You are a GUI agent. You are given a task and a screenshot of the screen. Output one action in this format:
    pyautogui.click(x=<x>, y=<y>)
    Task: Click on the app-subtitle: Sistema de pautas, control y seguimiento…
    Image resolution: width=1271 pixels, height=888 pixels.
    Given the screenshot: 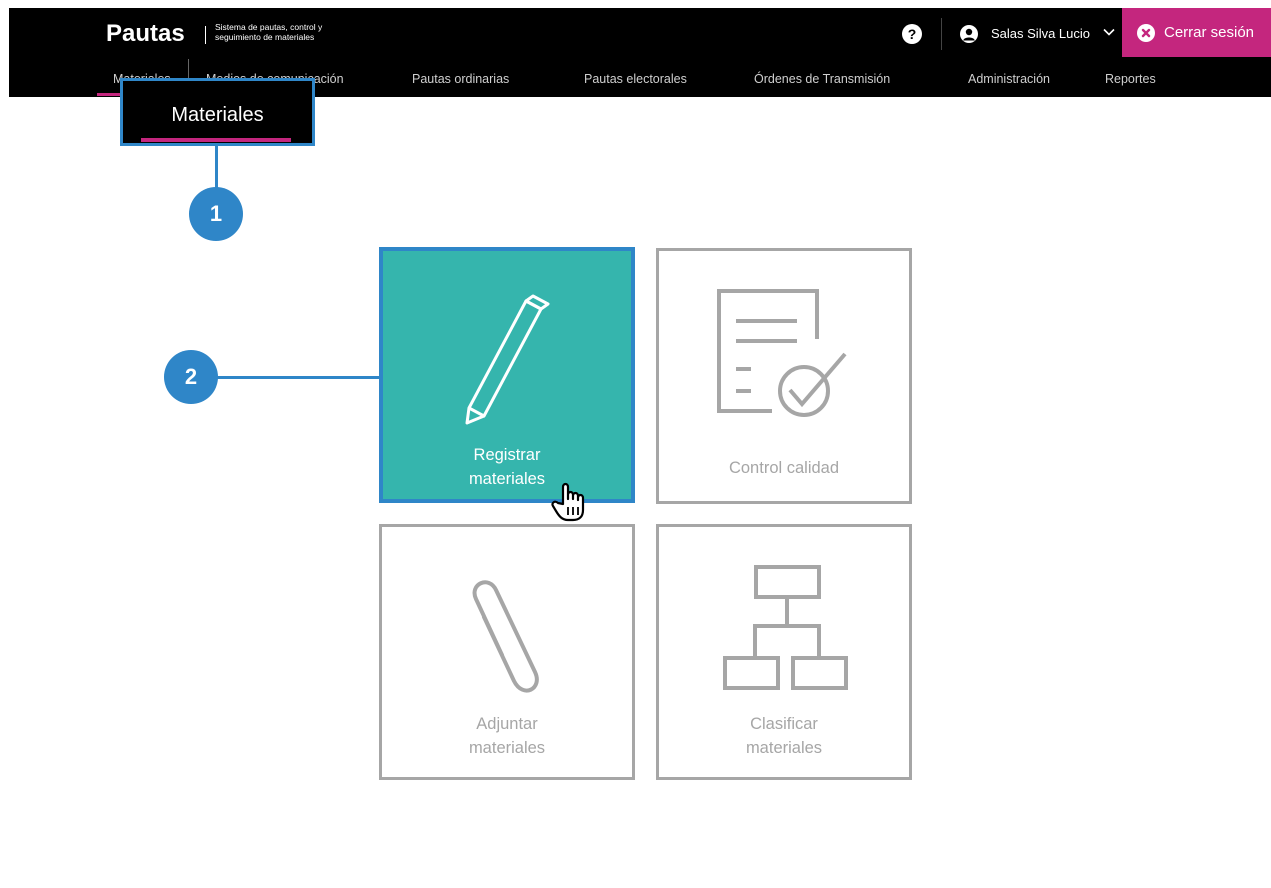 What is the action you would take?
    pyautogui.click(x=290, y=32)
    